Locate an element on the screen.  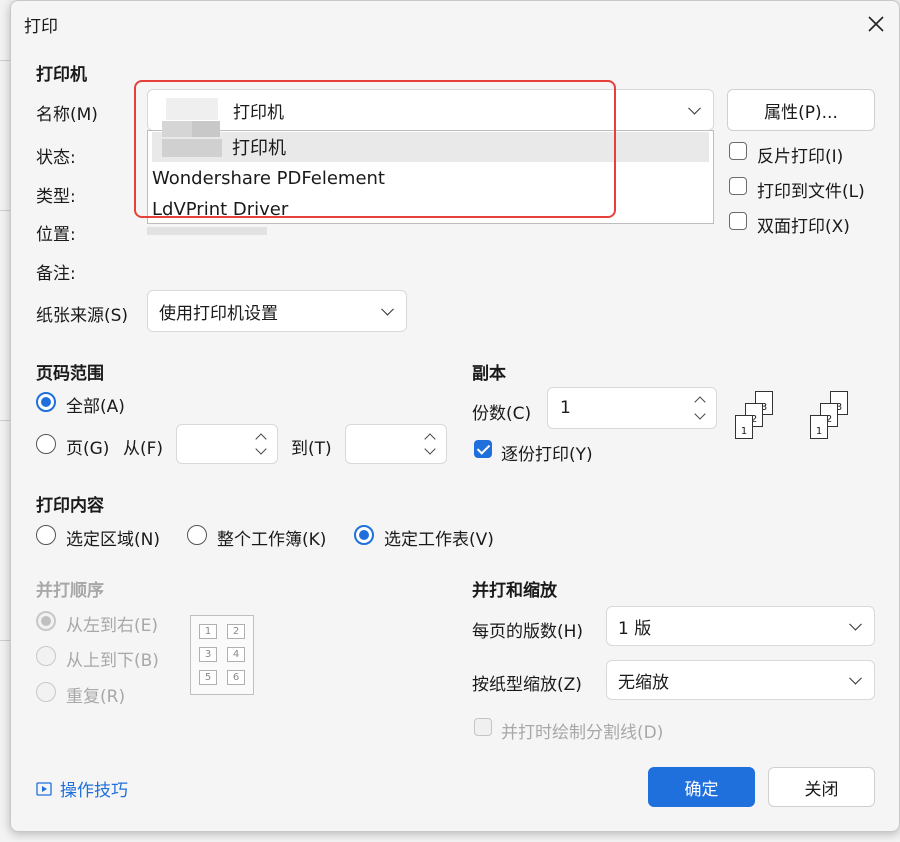
selection-label: 选定区域(N) is located at coordinates (113, 537).